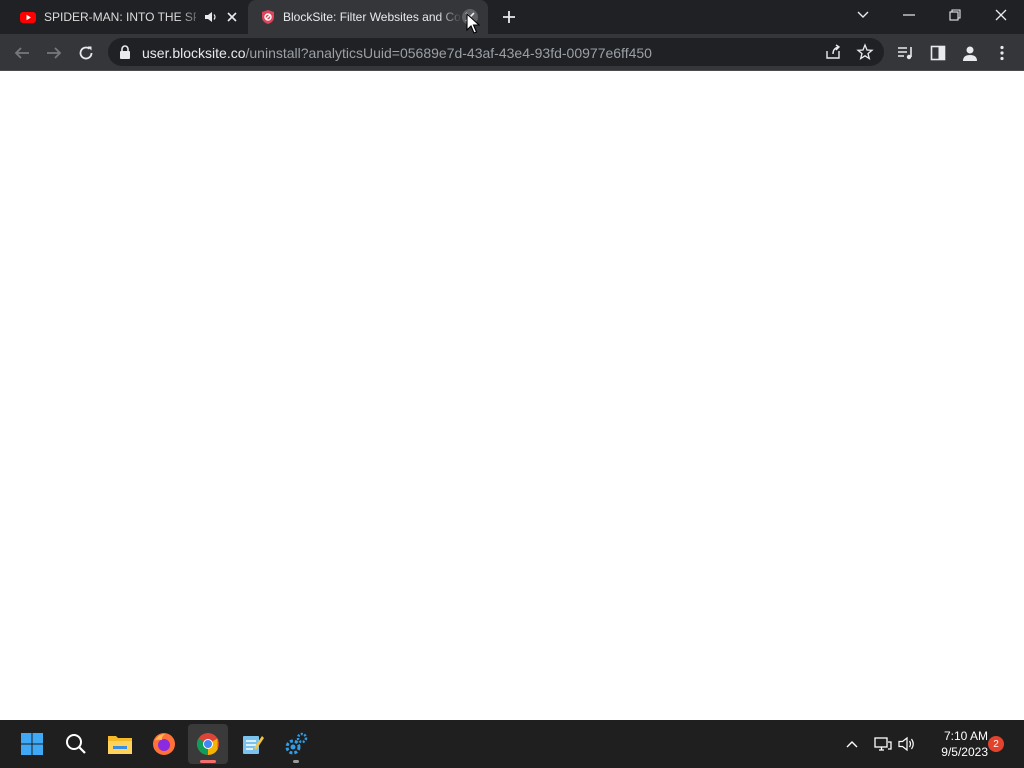  Describe the element at coordinates (955, 15) in the screenshot. I see `restore-icon` at that location.